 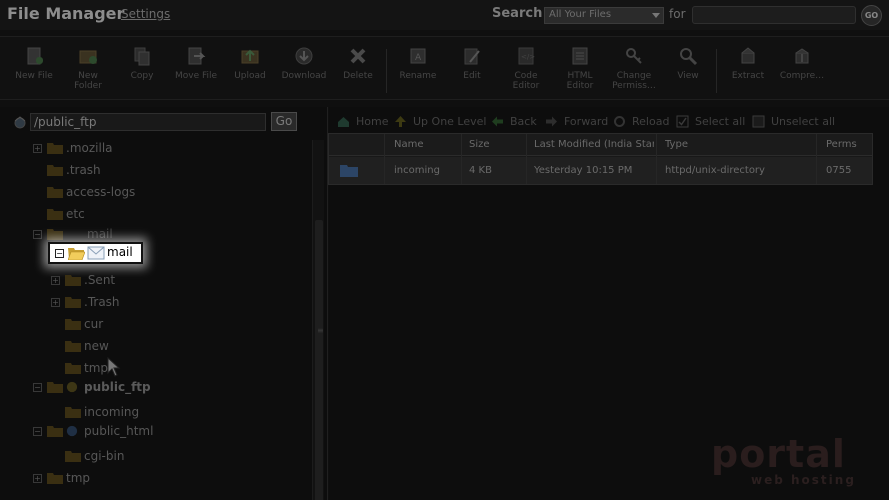 What do you see at coordinates (111, 413) in the screenshot?
I see `tree-item-incoming: incoming` at bounding box center [111, 413].